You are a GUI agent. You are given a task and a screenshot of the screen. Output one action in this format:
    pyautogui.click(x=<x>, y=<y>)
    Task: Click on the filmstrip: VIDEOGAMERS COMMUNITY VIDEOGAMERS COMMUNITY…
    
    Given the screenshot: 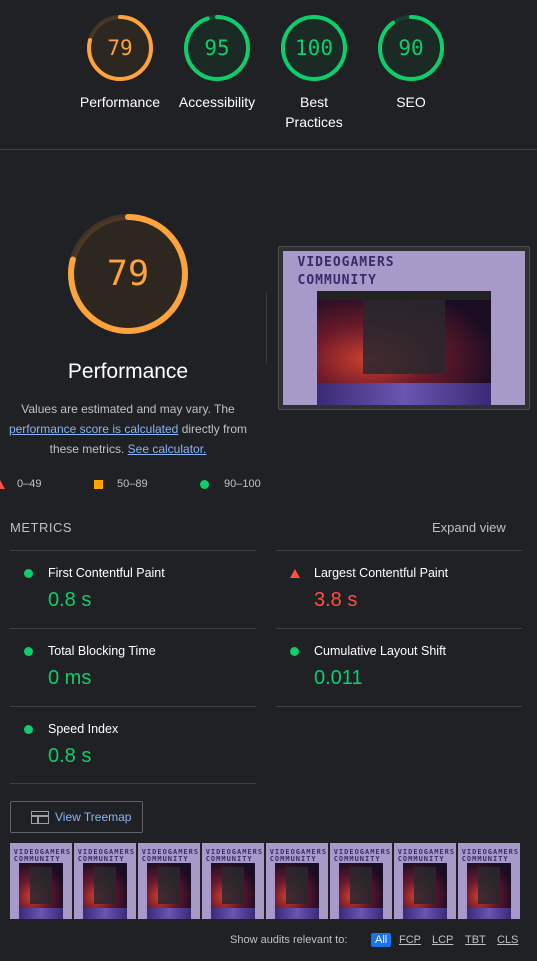 What is the action you would take?
    pyautogui.click(x=266, y=881)
    